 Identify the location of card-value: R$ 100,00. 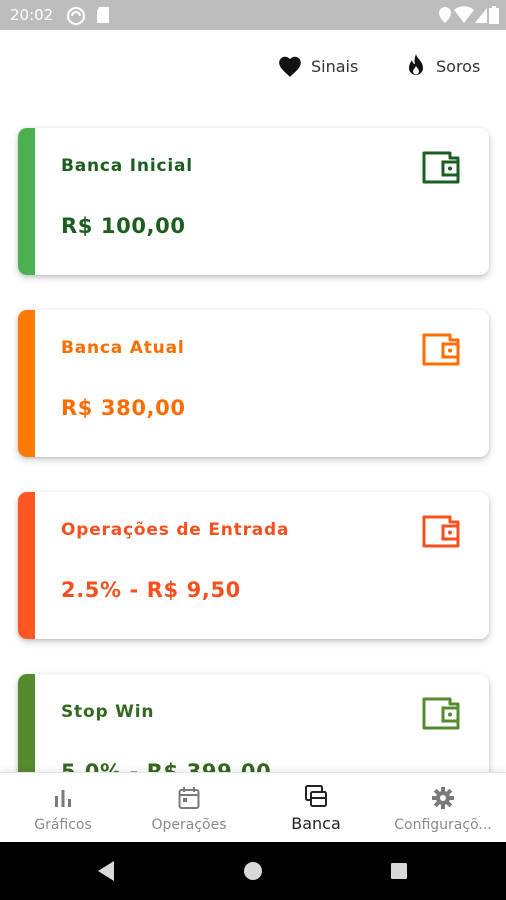
(123, 226).